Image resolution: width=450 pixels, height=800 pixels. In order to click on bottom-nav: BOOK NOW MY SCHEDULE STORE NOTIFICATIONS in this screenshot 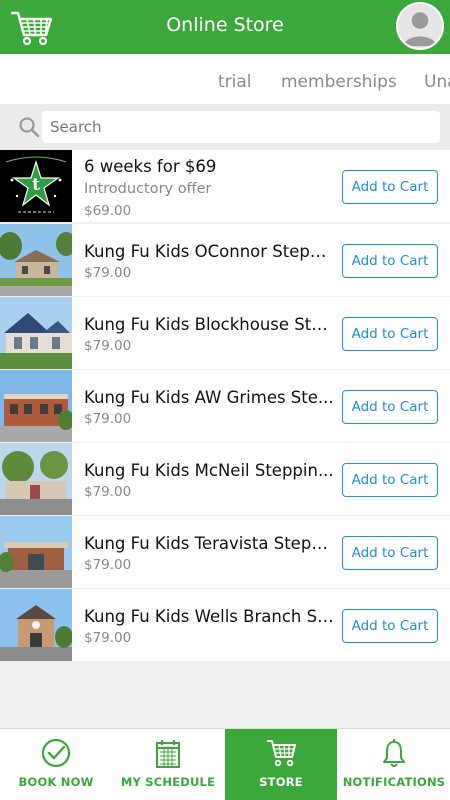, I will do `click(225, 764)`.